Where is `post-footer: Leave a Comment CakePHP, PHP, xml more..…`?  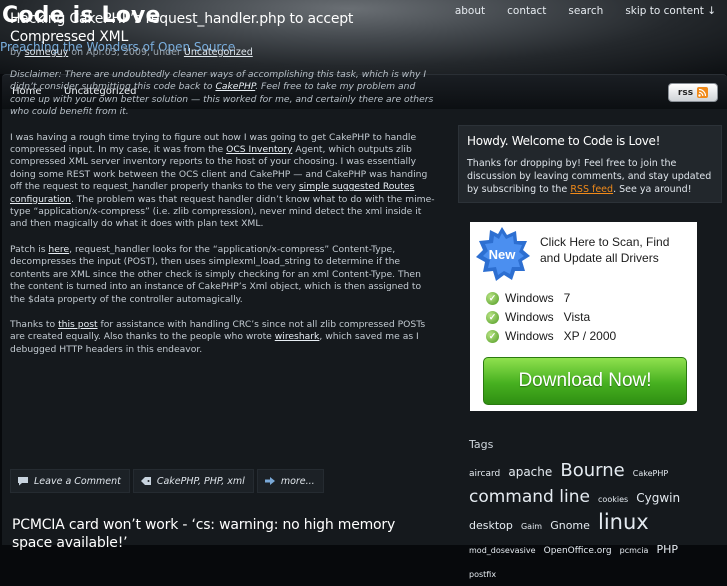 post-footer: Leave a Comment CakePHP, PHP, xml more..… is located at coordinates (167, 481).